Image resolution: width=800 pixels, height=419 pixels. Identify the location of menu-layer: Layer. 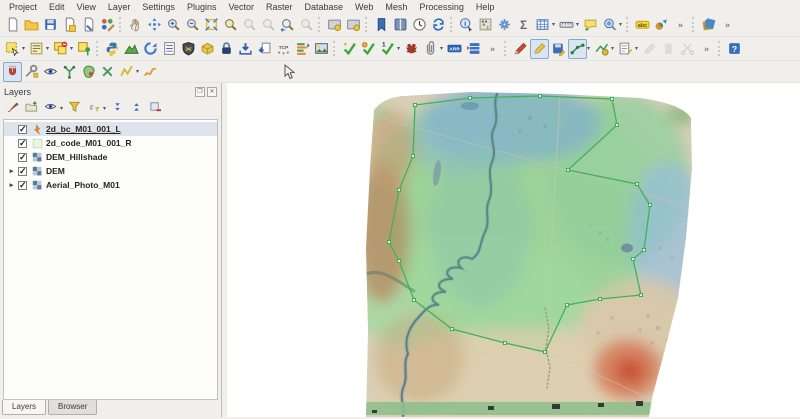
(119, 7).